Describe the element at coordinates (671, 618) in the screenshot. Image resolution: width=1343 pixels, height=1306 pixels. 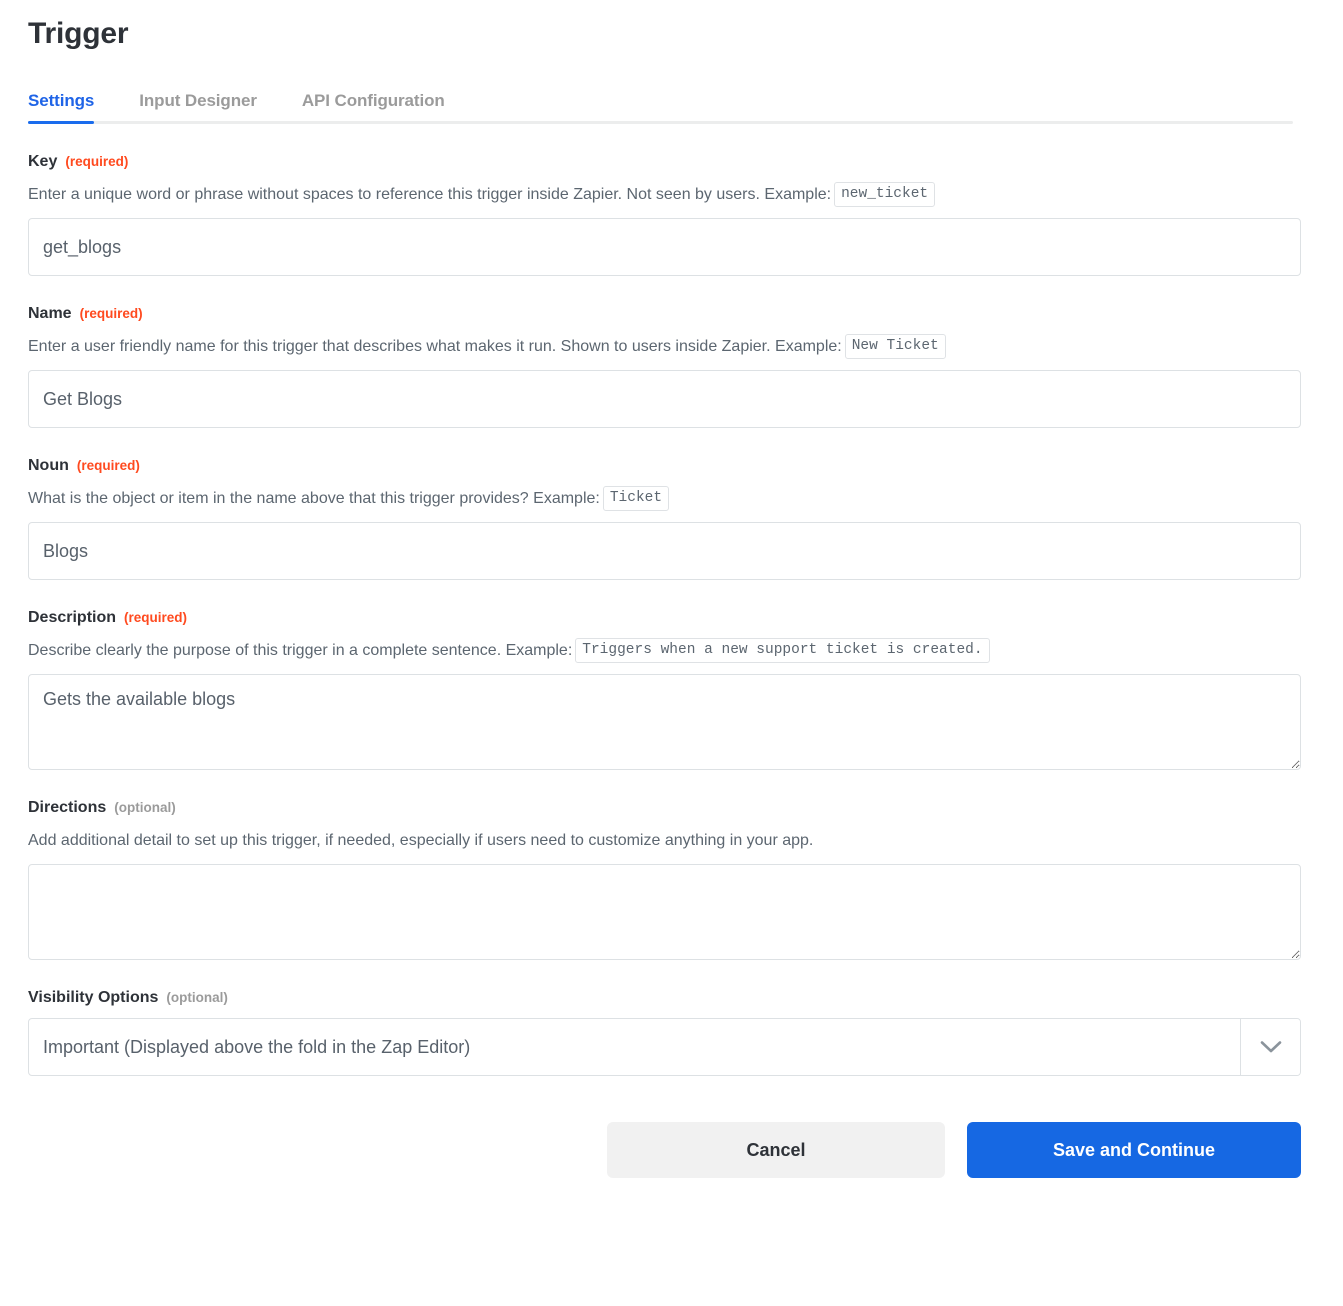
I see `field-description-label-row: Description (required)` at that location.